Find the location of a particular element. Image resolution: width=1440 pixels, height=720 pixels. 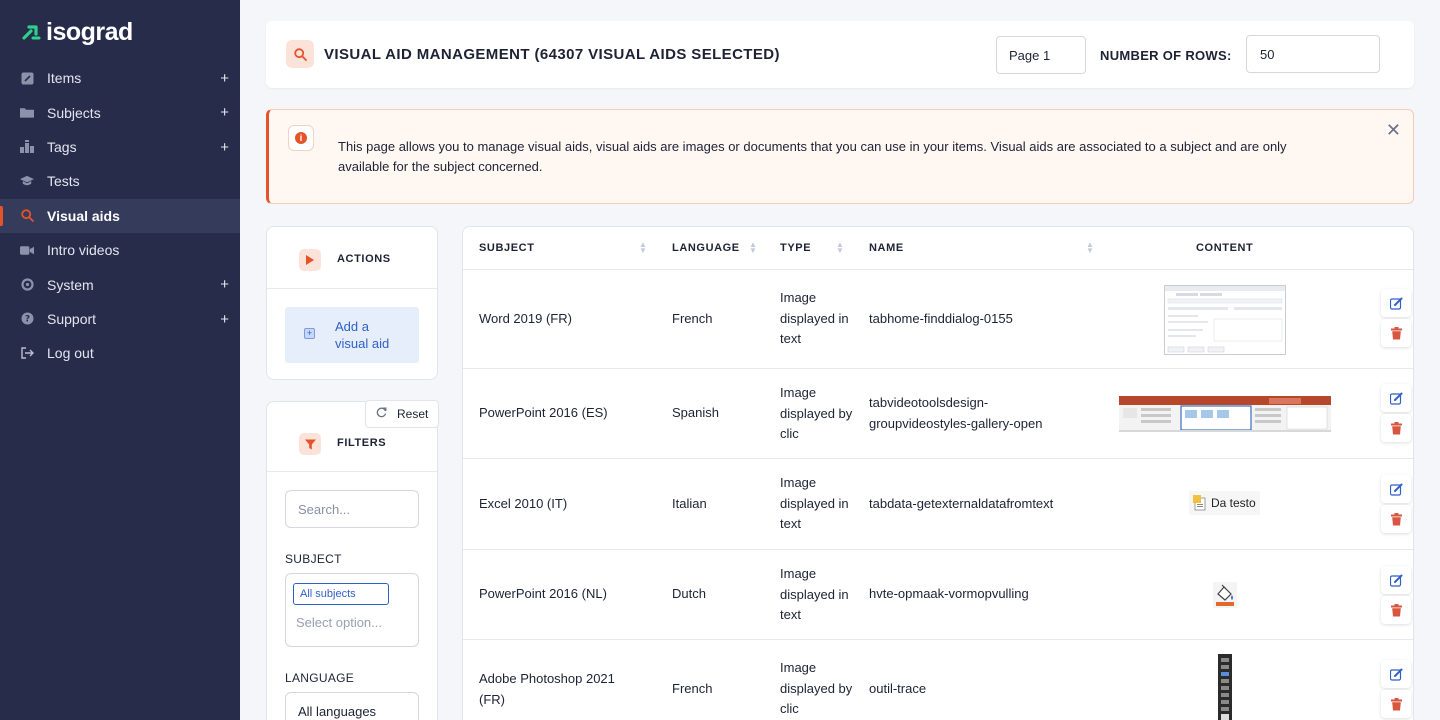

sidebar-item-label: System is located at coordinates (70, 284).